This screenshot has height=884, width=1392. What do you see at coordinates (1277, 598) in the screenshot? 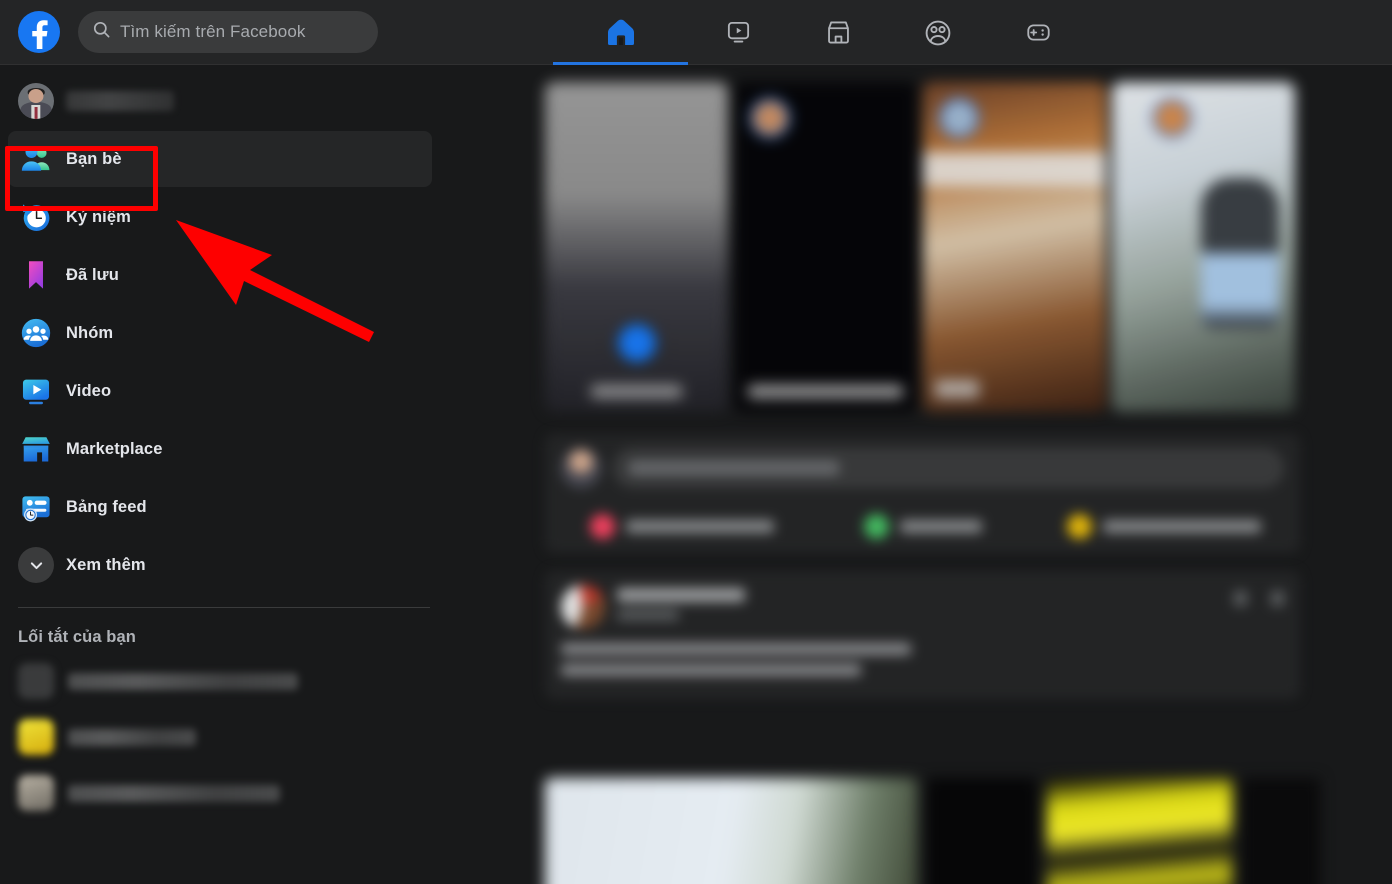
I see `close-icon` at bounding box center [1277, 598].